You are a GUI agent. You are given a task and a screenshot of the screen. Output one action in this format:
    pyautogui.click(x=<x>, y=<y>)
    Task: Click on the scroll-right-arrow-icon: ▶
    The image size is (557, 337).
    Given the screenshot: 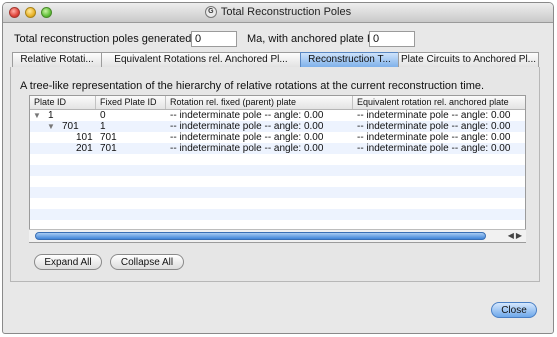 What is the action you would take?
    pyautogui.click(x=520, y=235)
    